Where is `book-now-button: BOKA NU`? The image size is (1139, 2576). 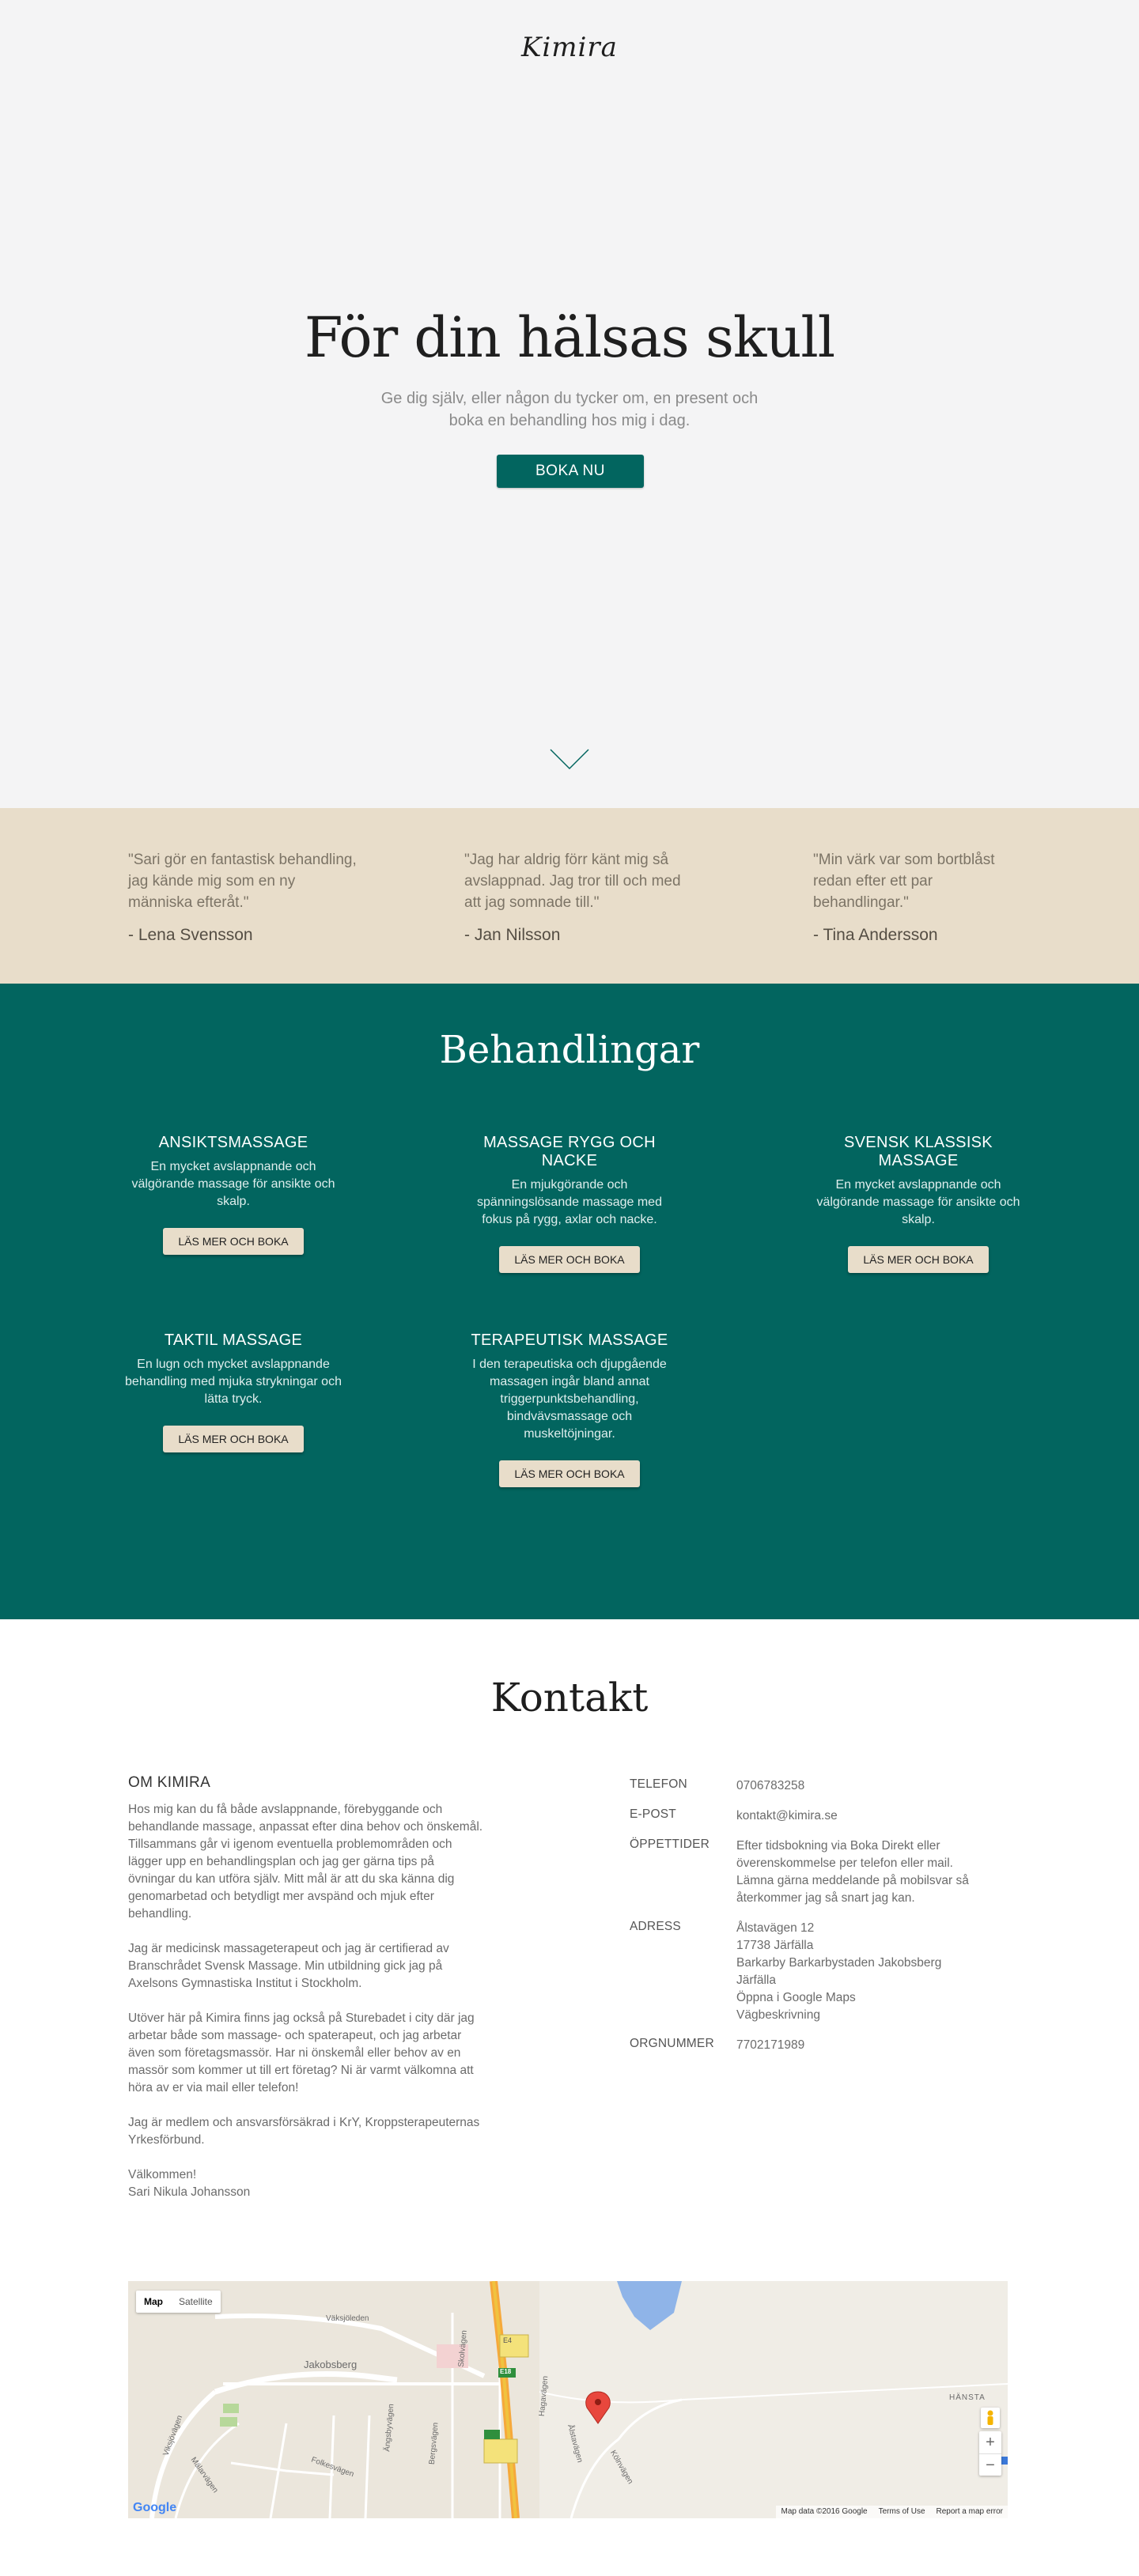 book-now-button: BOKA NU is located at coordinates (570, 471).